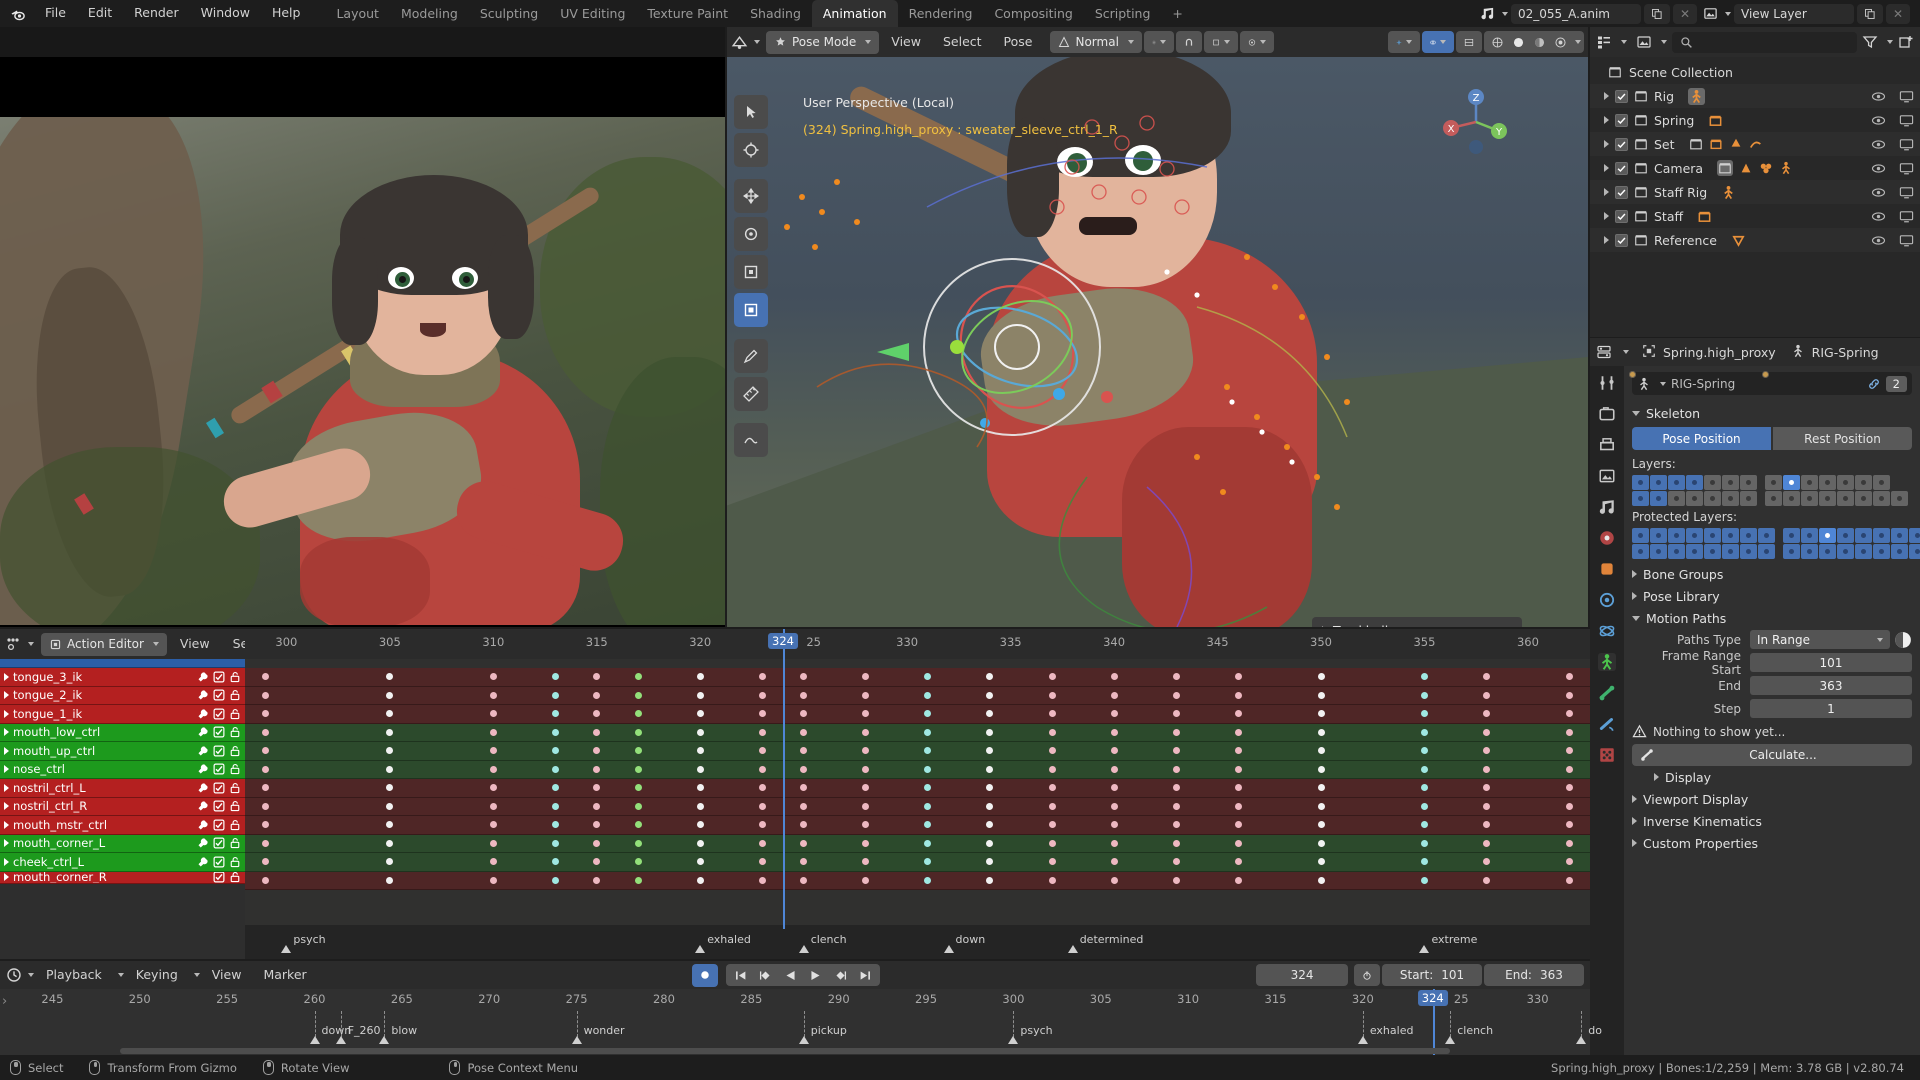 This screenshot has width=1920, height=1080. I want to click on add-workspace-button: +, so click(1177, 13).